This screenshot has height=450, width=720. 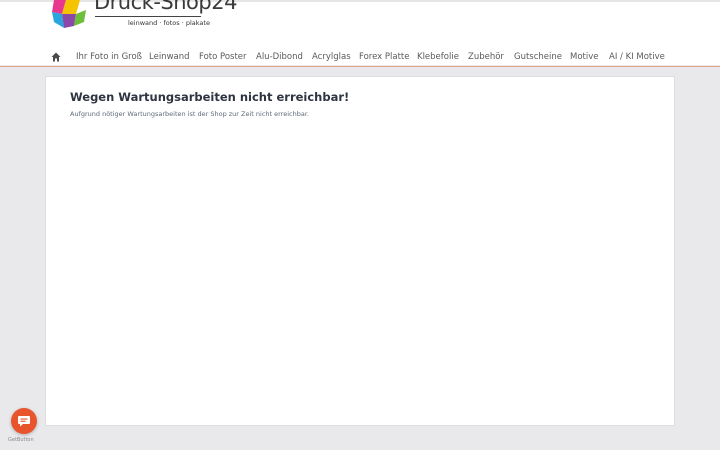 I want to click on chat-bubble-icon, so click(x=24, y=421).